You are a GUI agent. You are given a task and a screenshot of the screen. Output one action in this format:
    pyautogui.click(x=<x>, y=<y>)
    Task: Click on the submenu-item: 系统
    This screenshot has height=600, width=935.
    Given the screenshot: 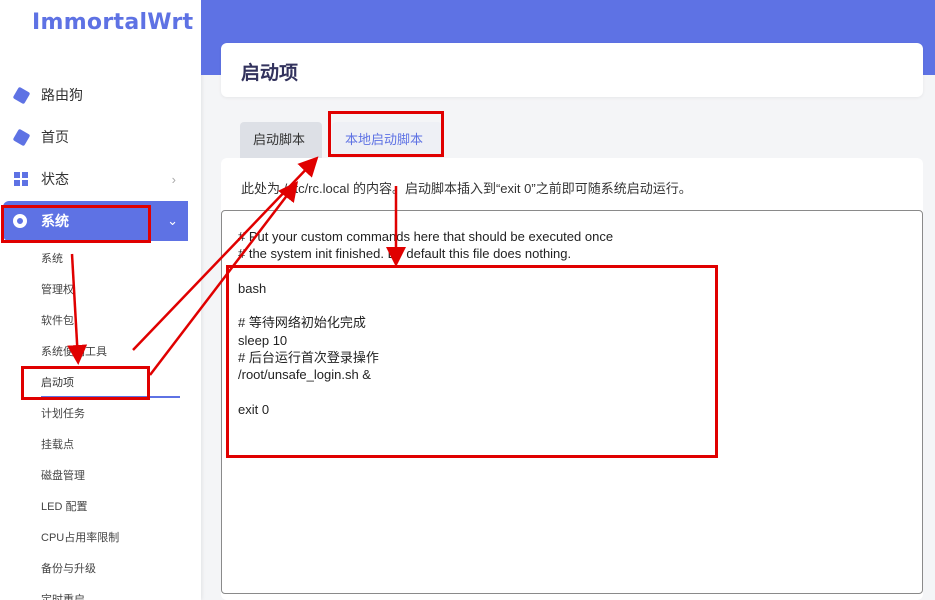 What is the action you would take?
    pyautogui.click(x=52, y=259)
    